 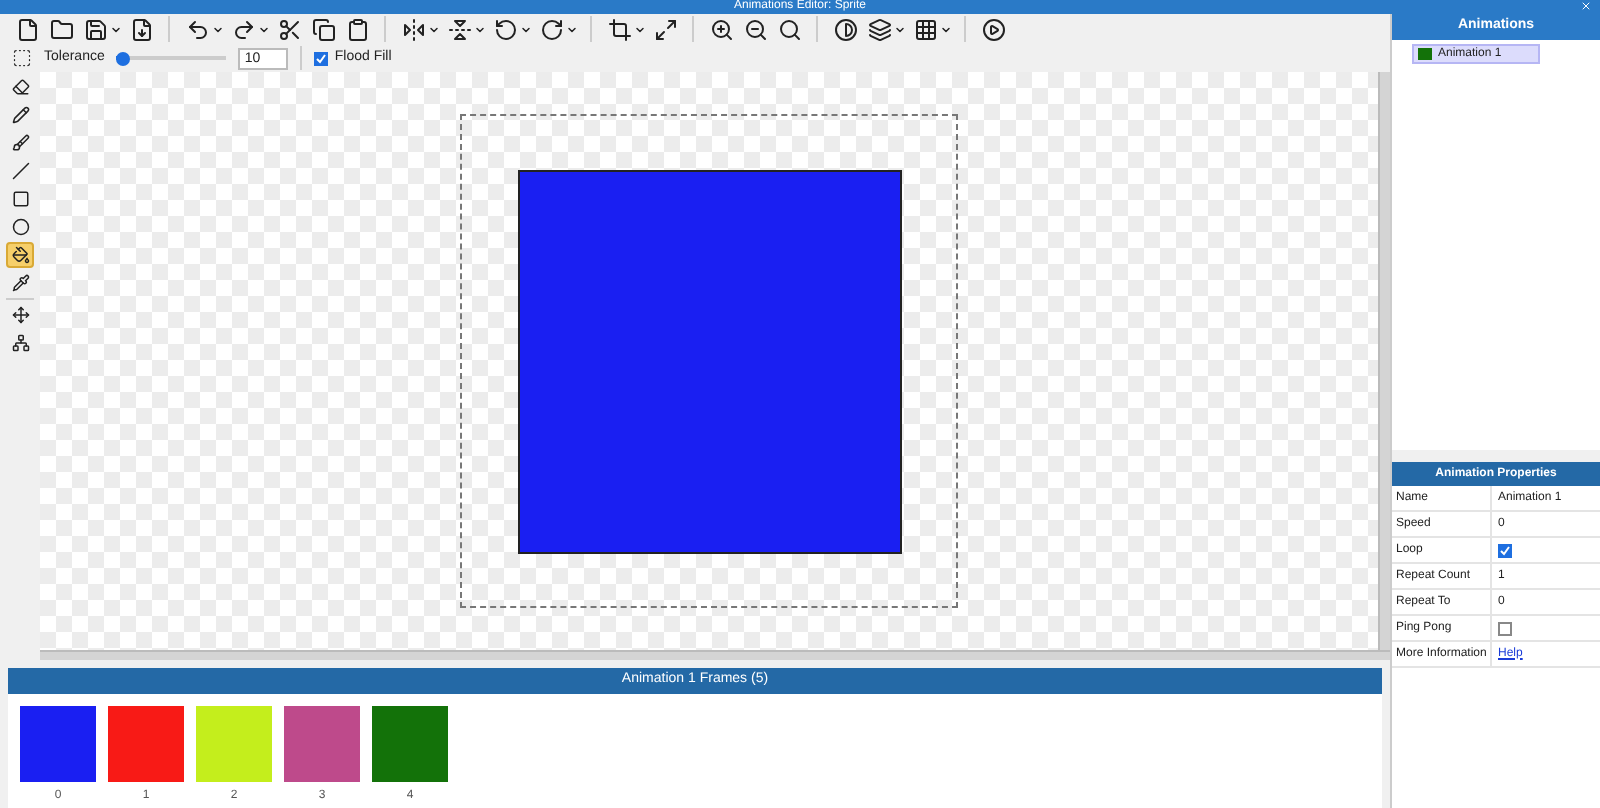 I want to click on grid-icon, so click(x=925, y=29).